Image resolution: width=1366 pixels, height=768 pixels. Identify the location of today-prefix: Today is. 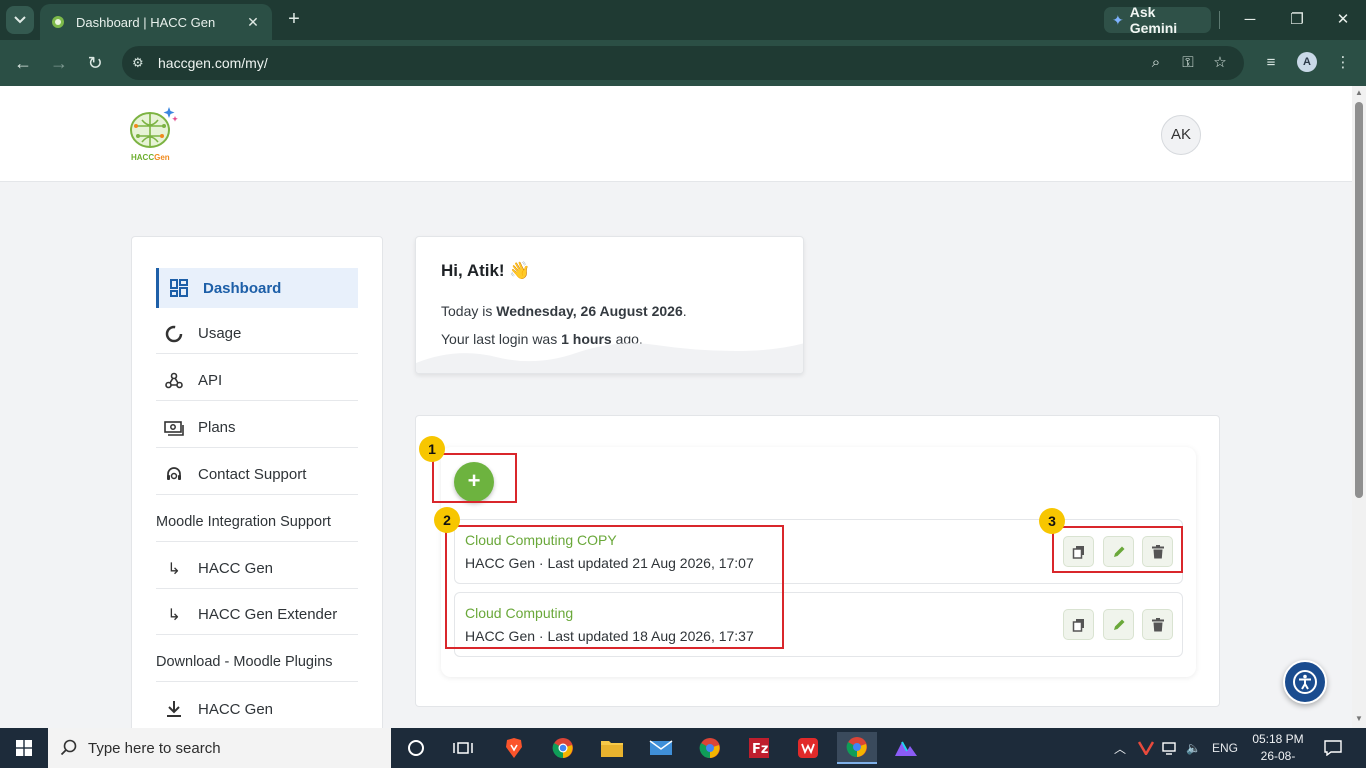
(469, 311).